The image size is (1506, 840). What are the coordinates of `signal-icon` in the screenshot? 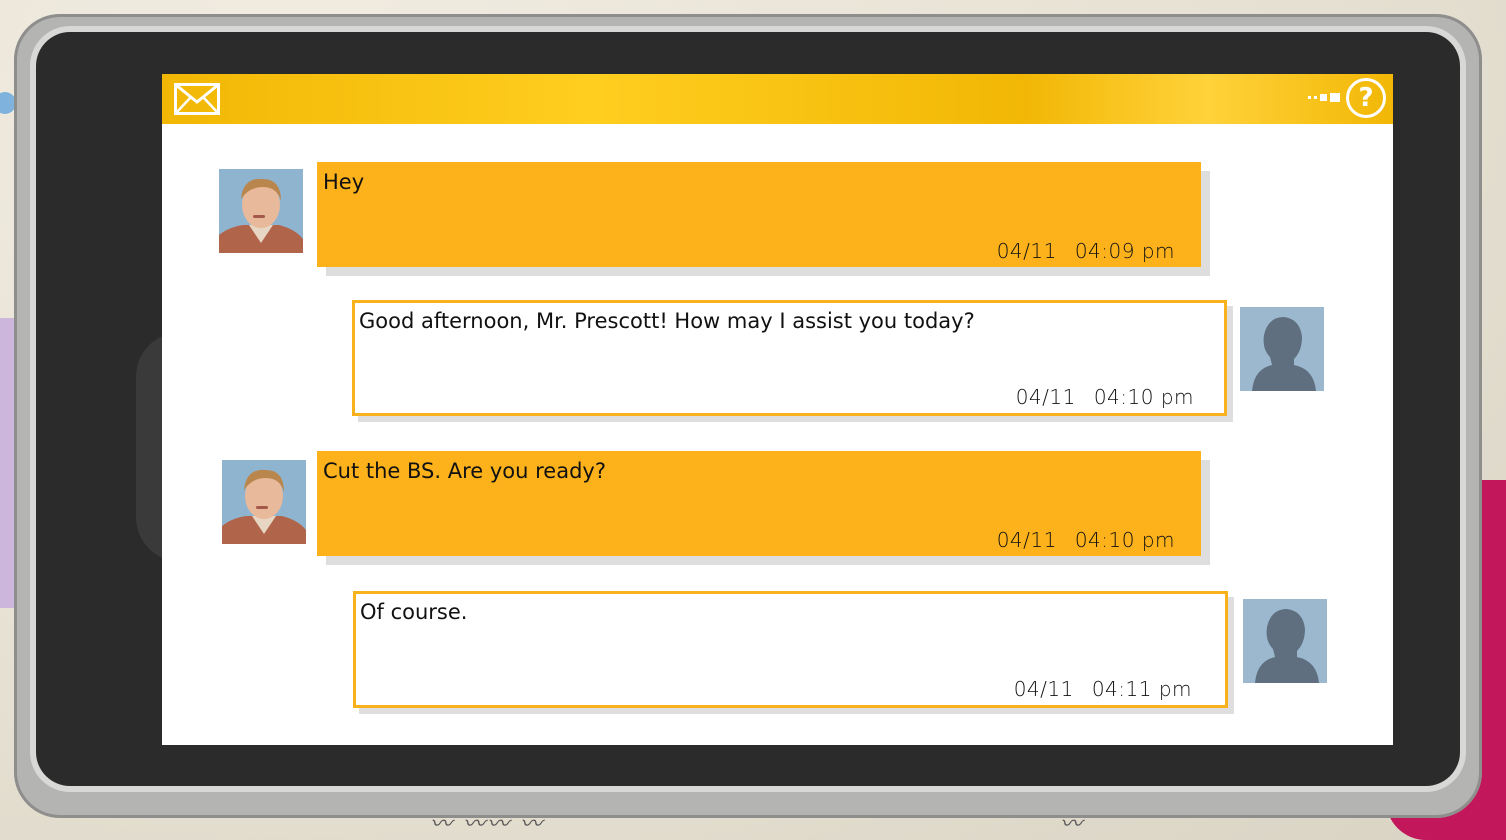 It's located at (1324, 97).